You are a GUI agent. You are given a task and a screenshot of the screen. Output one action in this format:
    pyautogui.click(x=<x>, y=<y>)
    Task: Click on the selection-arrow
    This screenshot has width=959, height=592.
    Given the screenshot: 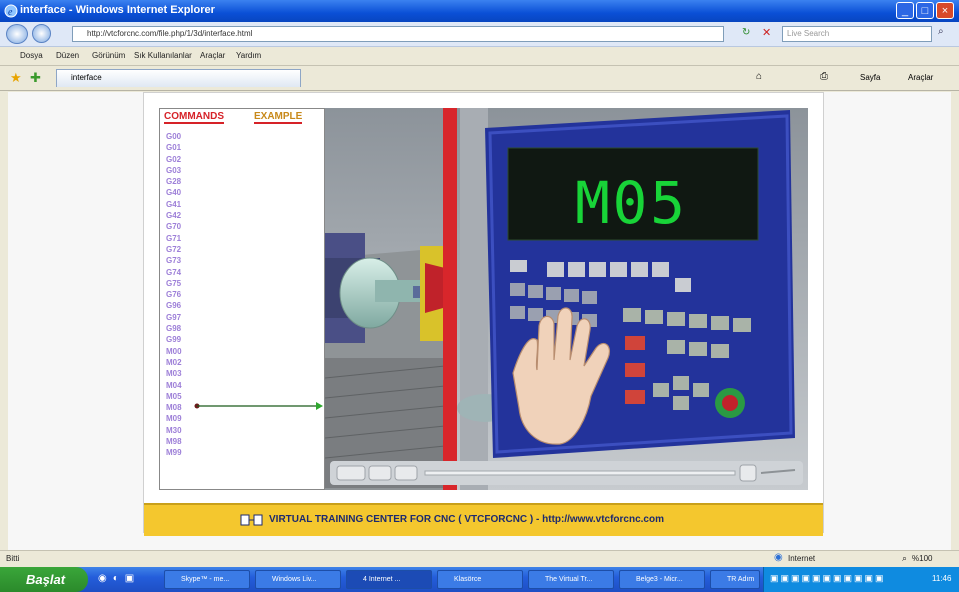 What is the action you would take?
    pyautogui.click(x=258, y=406)
    